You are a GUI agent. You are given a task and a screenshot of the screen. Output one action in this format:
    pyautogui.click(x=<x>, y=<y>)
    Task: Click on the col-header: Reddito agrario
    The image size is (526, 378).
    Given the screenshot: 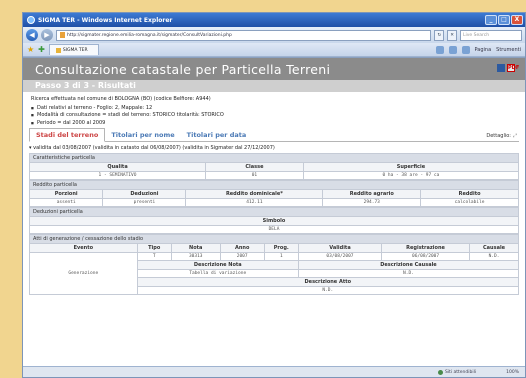 What is the action you would take?
    pyautogui.click(x=372, y=194)
    